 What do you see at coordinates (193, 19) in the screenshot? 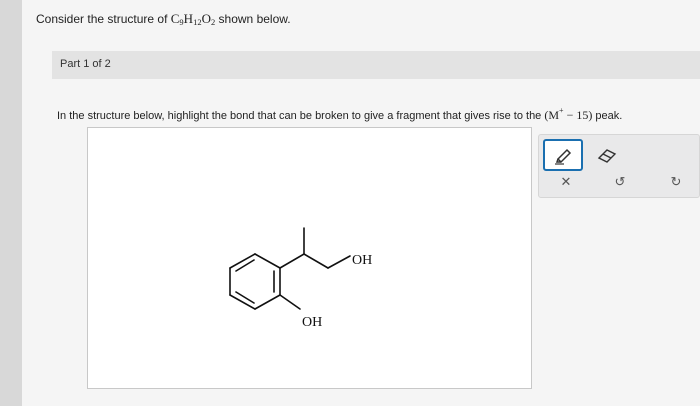
I see `molecular-formula: C9H12O2` at bounding box center [193, 19].